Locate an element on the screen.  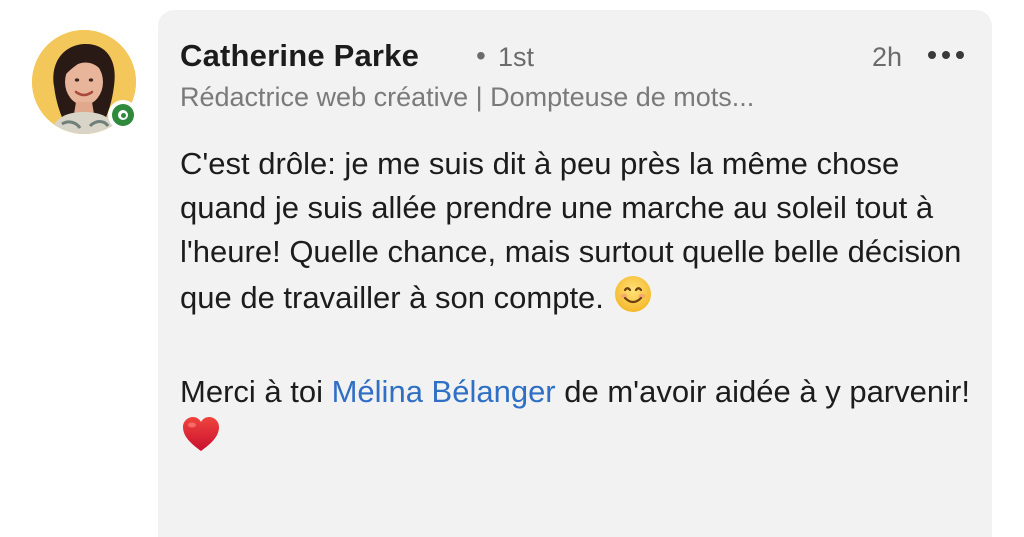
comment-timestamp: 2h is located at coordinates (886, 57).